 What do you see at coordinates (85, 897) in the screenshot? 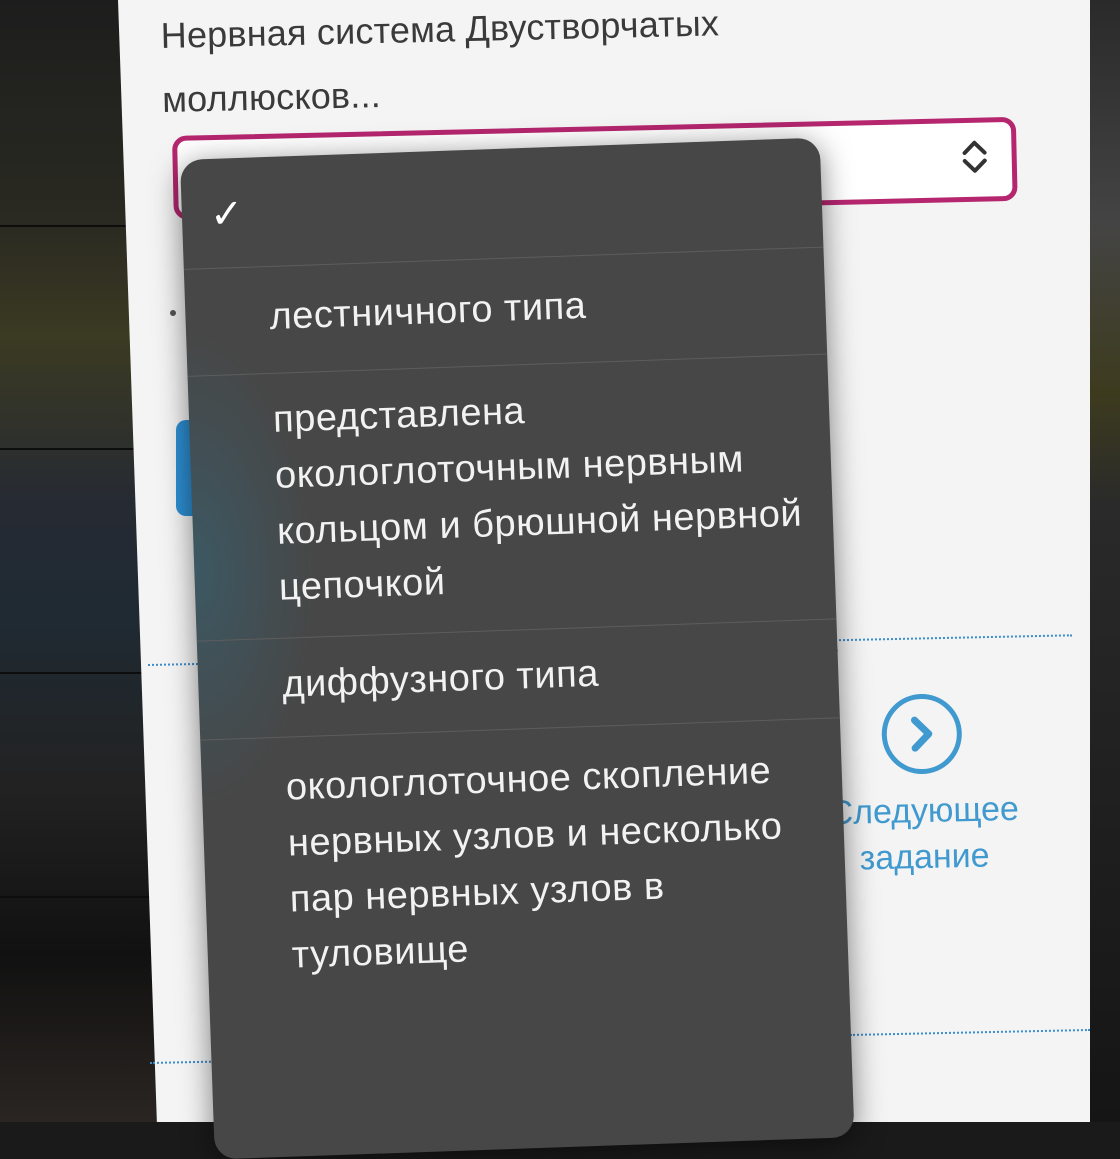
I see `background-divider` at bounding box center [85, 897].